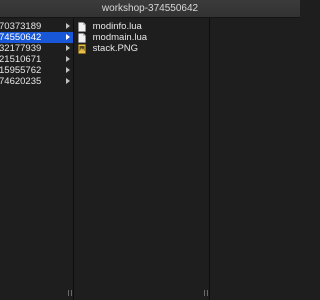 The image size is (320, 300). Describe the element at coordinates (21, 59) in the screenshot. I see `folder-item-label: 21510671` at that location.